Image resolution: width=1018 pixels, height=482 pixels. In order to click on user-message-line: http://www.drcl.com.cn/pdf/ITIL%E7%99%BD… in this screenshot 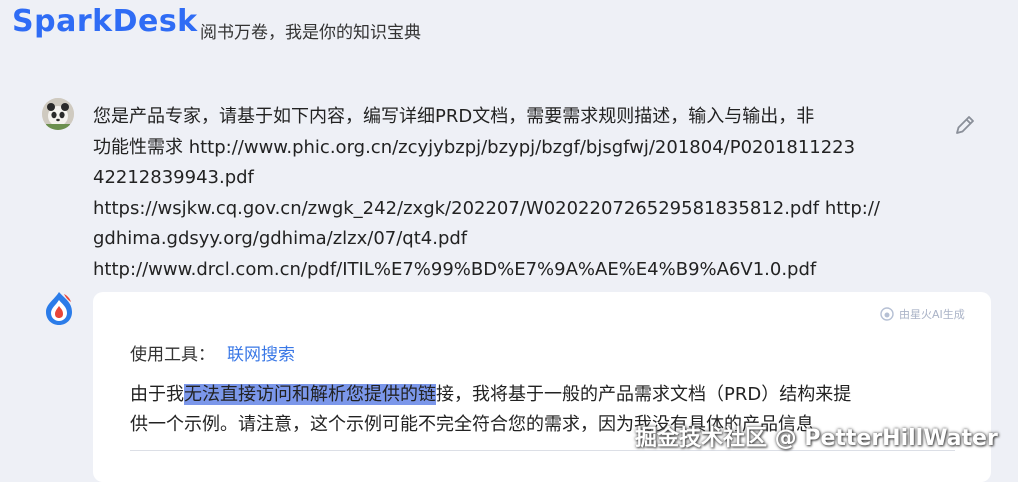, I will do `click(455, 269)`.